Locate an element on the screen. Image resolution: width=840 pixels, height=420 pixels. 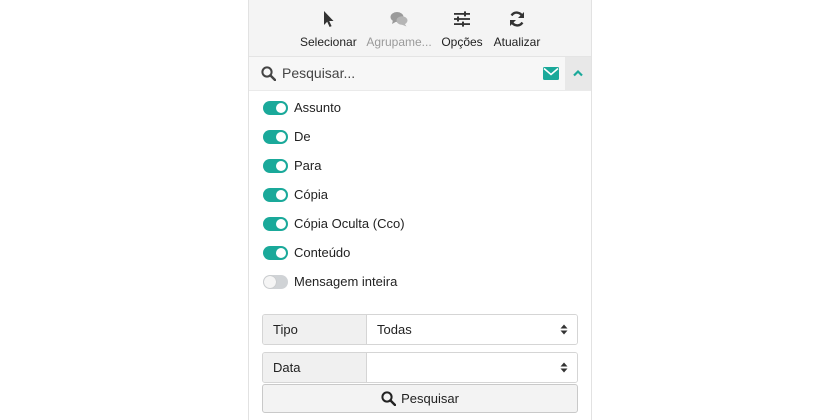
options-button-label: Opções is located at coordinates (462, 42).